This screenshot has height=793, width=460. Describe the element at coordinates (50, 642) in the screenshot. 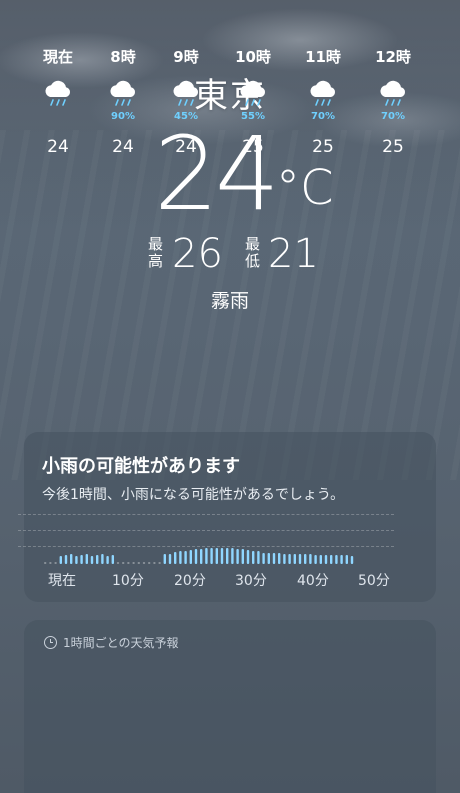

I see `clock-icon` at that location.